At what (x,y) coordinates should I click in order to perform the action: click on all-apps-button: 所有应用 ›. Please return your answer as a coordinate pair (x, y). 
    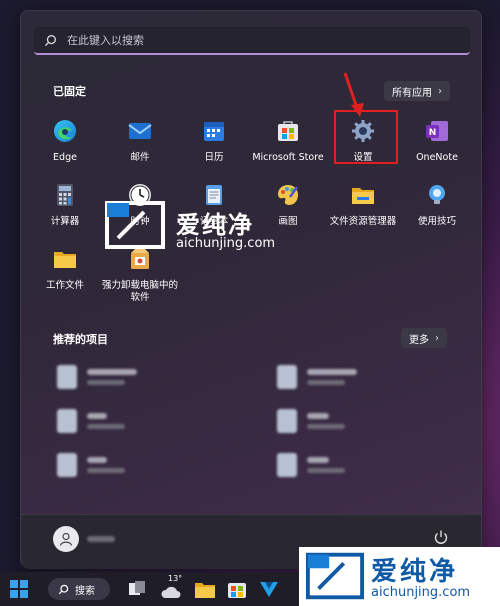
    Looking at the image, I should click on (417, 91).